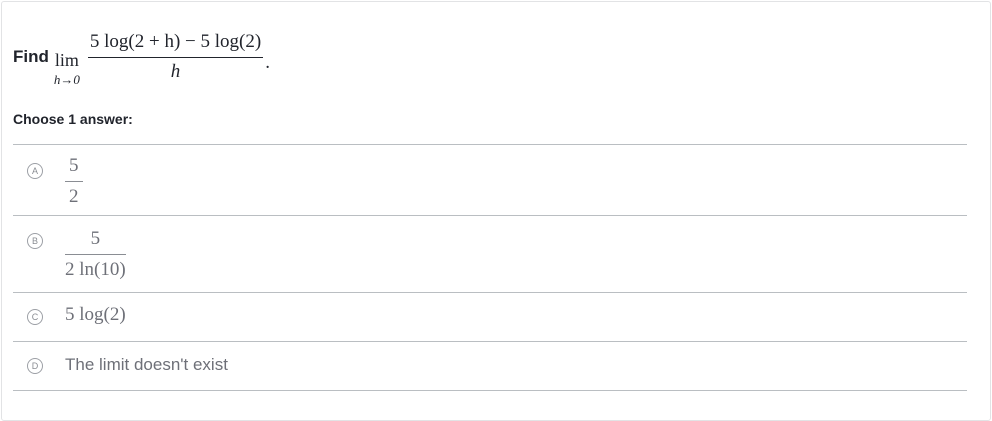 This screenshot has width=992, height=421. I want to click on choice-b-numerator: 5, so click(95, 238).